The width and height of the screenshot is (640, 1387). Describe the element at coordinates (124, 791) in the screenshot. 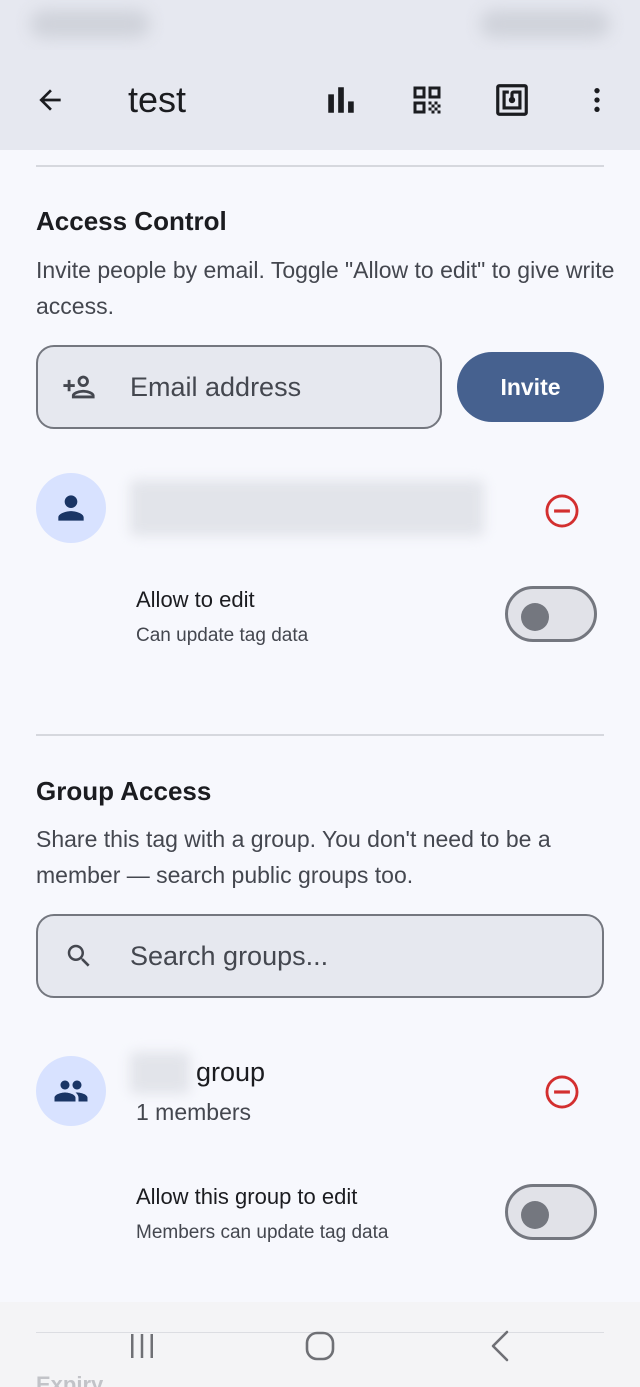

I see `group-access-title: Group Access` at that location.